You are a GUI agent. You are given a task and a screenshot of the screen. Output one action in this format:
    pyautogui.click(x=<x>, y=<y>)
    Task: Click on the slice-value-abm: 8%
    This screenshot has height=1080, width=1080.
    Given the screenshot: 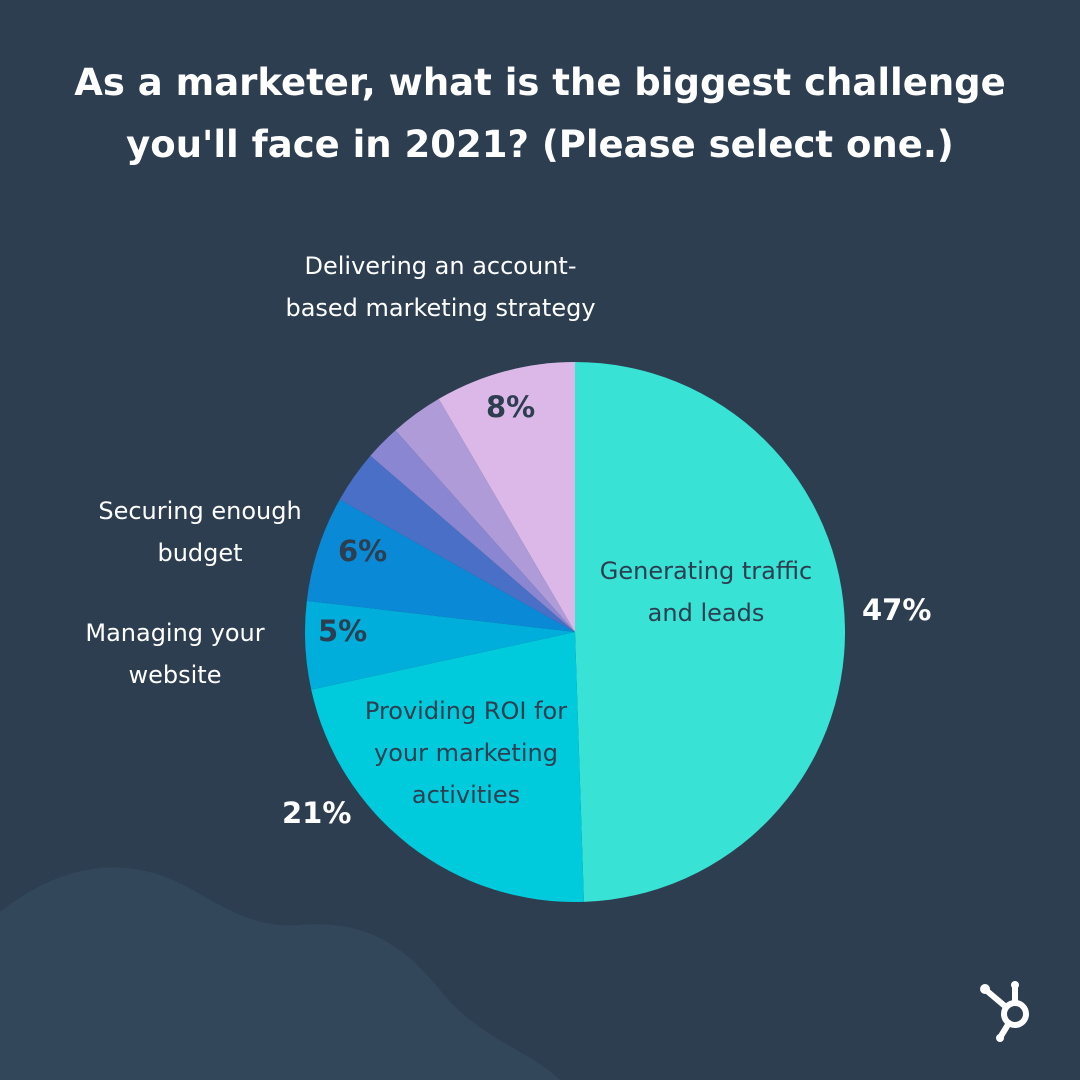 What is the action you would take?
    pyautogui.click(x=511, y=407)
    